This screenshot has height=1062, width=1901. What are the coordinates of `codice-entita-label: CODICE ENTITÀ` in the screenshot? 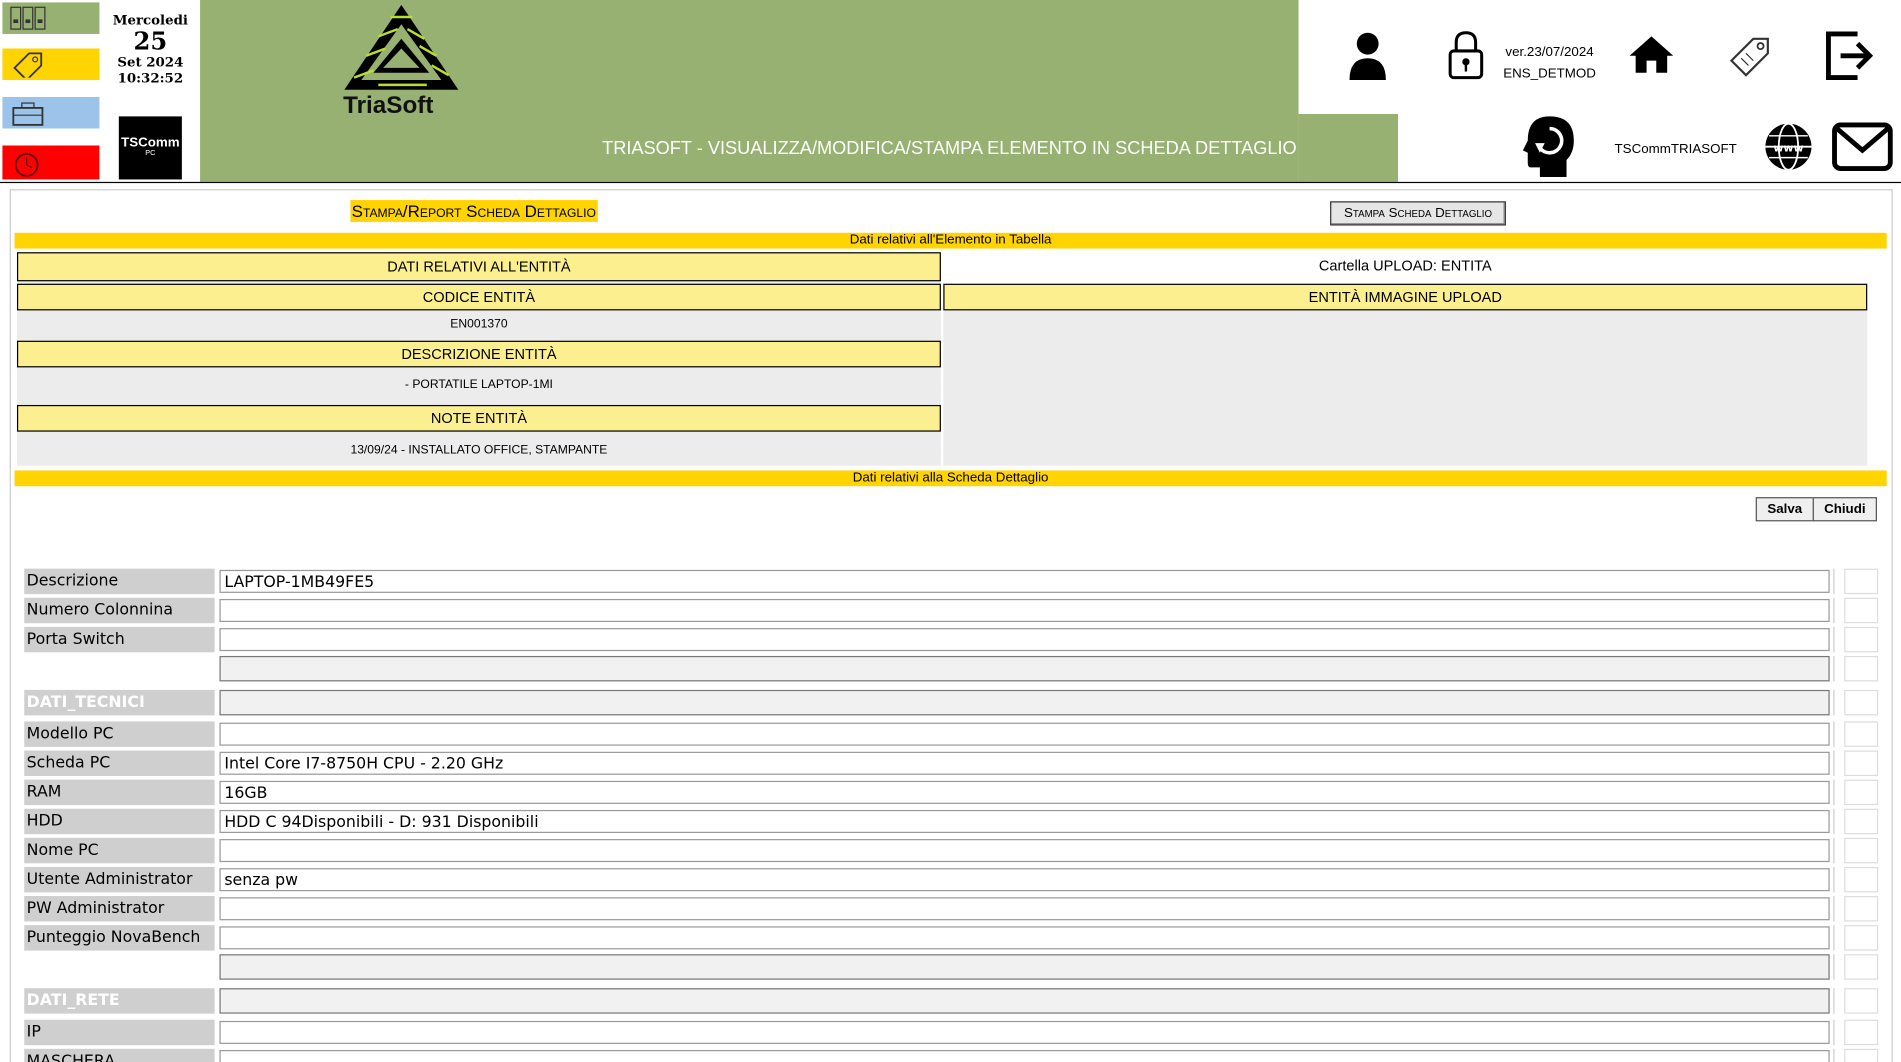 It's located at (478, 297).